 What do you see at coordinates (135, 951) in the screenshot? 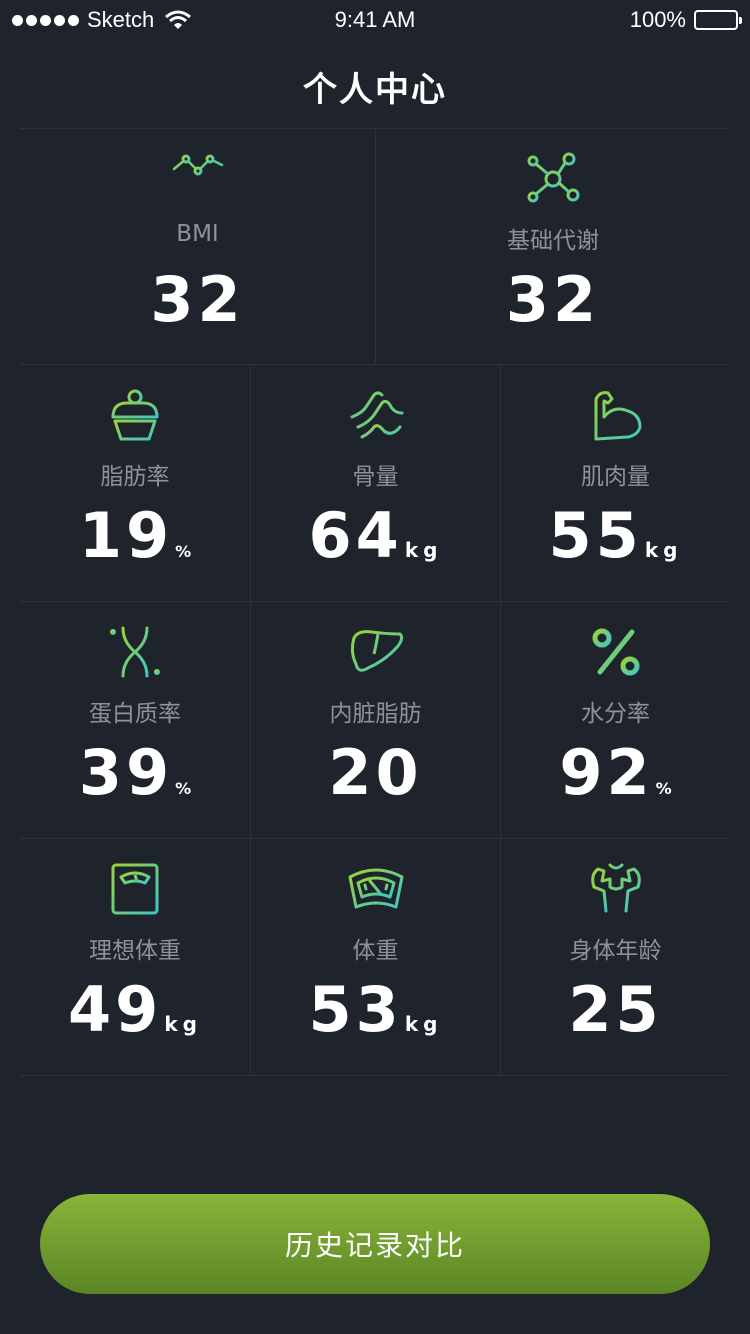
I see `metric-label: 理想体重` at bounding box center [135, 951].